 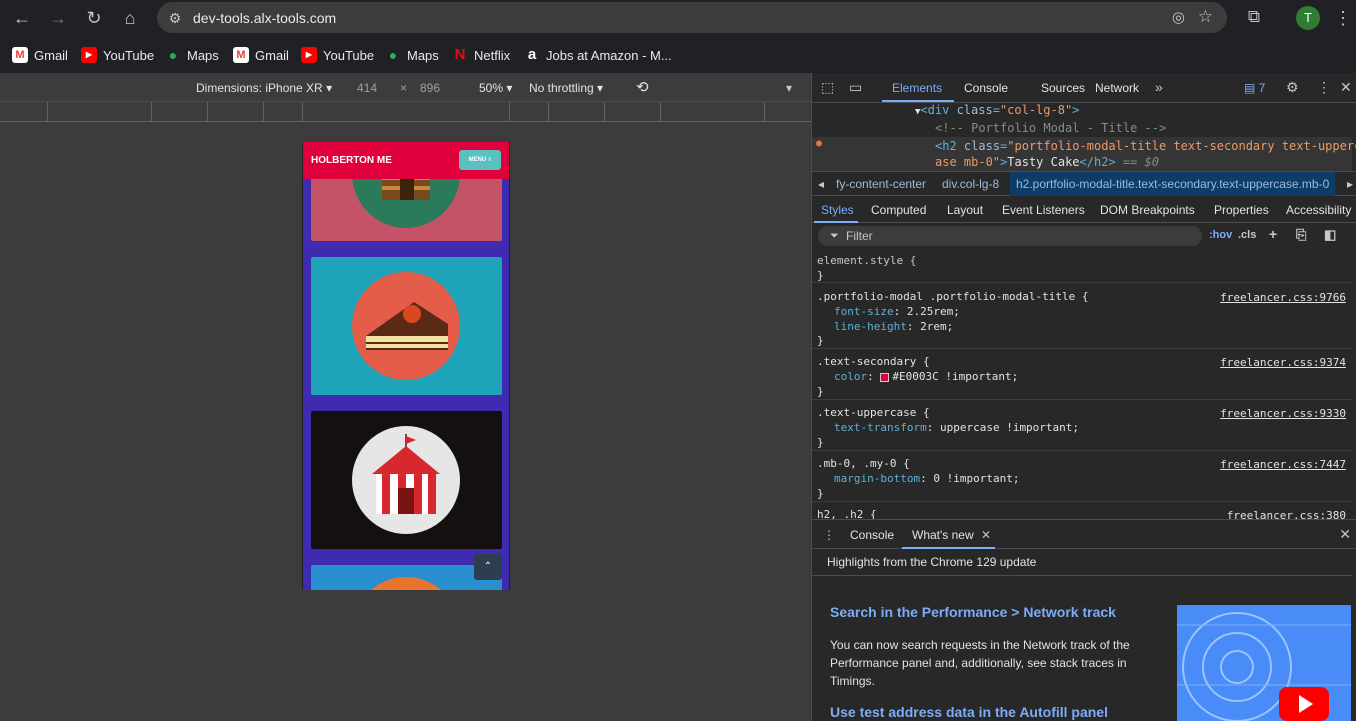 What do you see at coordinates (1097, 162) in the screenshot?
I see `dom-close-tag: </h2>` at bounding box center [1097, 162].